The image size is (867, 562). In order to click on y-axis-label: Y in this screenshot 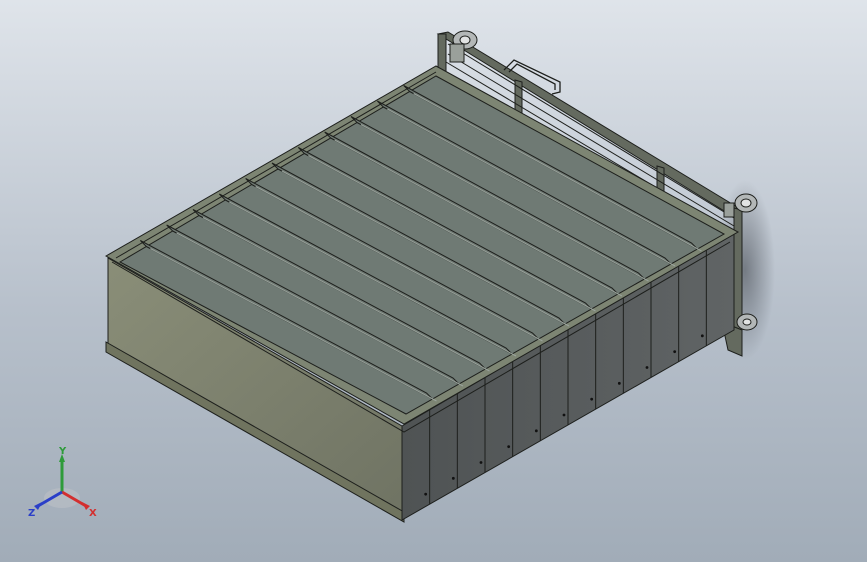, I will do `click(62, 451)`.